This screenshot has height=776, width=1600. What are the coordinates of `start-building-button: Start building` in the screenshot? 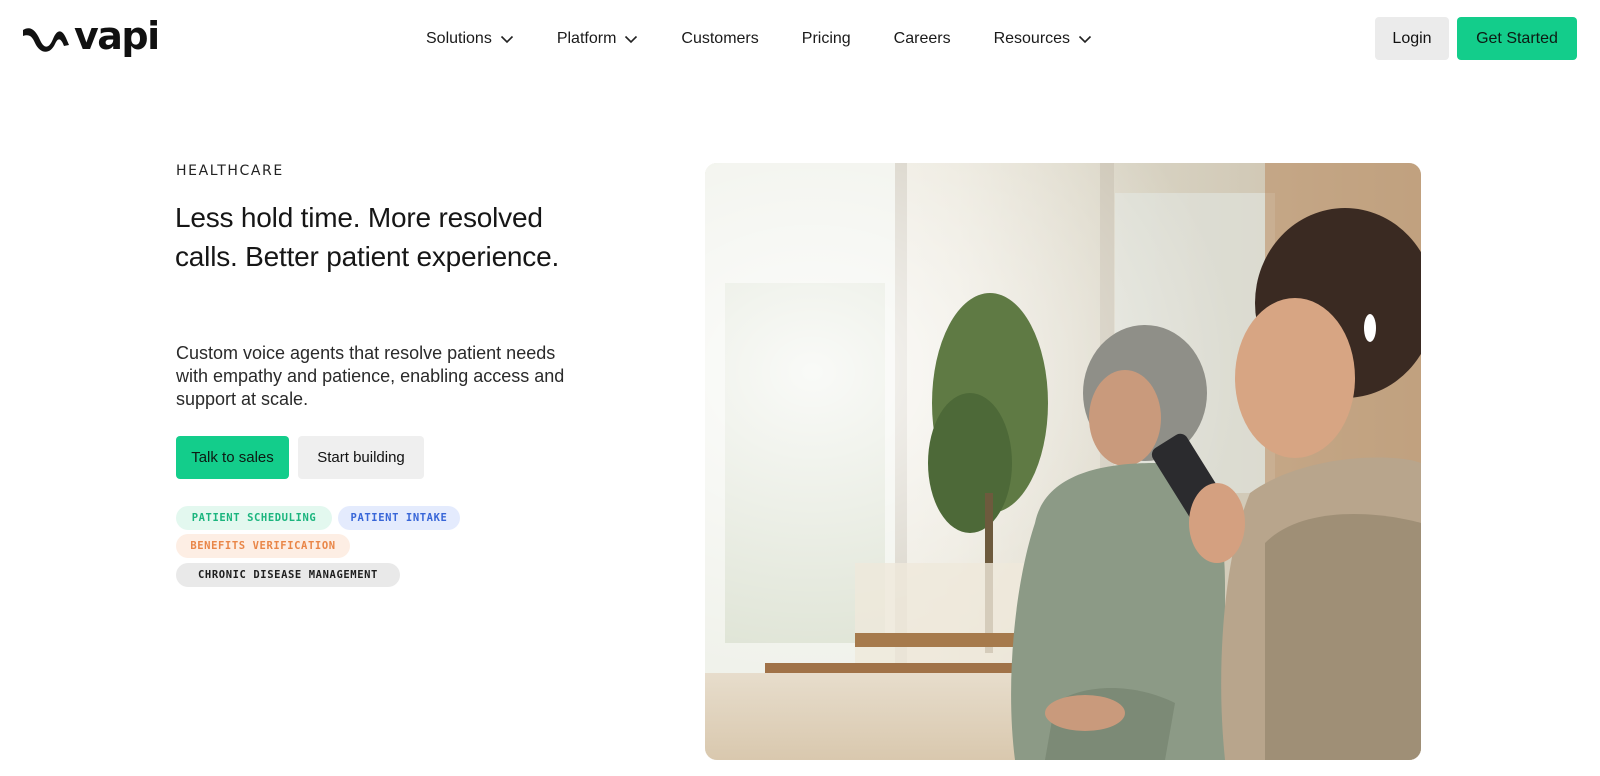 It's located at (361, 457).